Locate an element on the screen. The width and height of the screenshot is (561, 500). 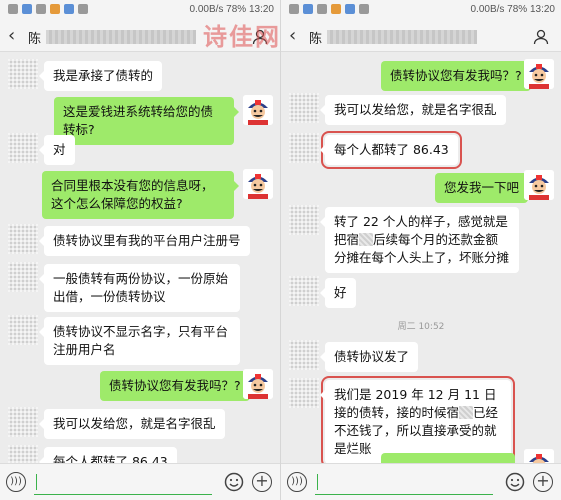
status-bar: 0.00B/s 78% 13:20 is located at coordinates (421, 11).